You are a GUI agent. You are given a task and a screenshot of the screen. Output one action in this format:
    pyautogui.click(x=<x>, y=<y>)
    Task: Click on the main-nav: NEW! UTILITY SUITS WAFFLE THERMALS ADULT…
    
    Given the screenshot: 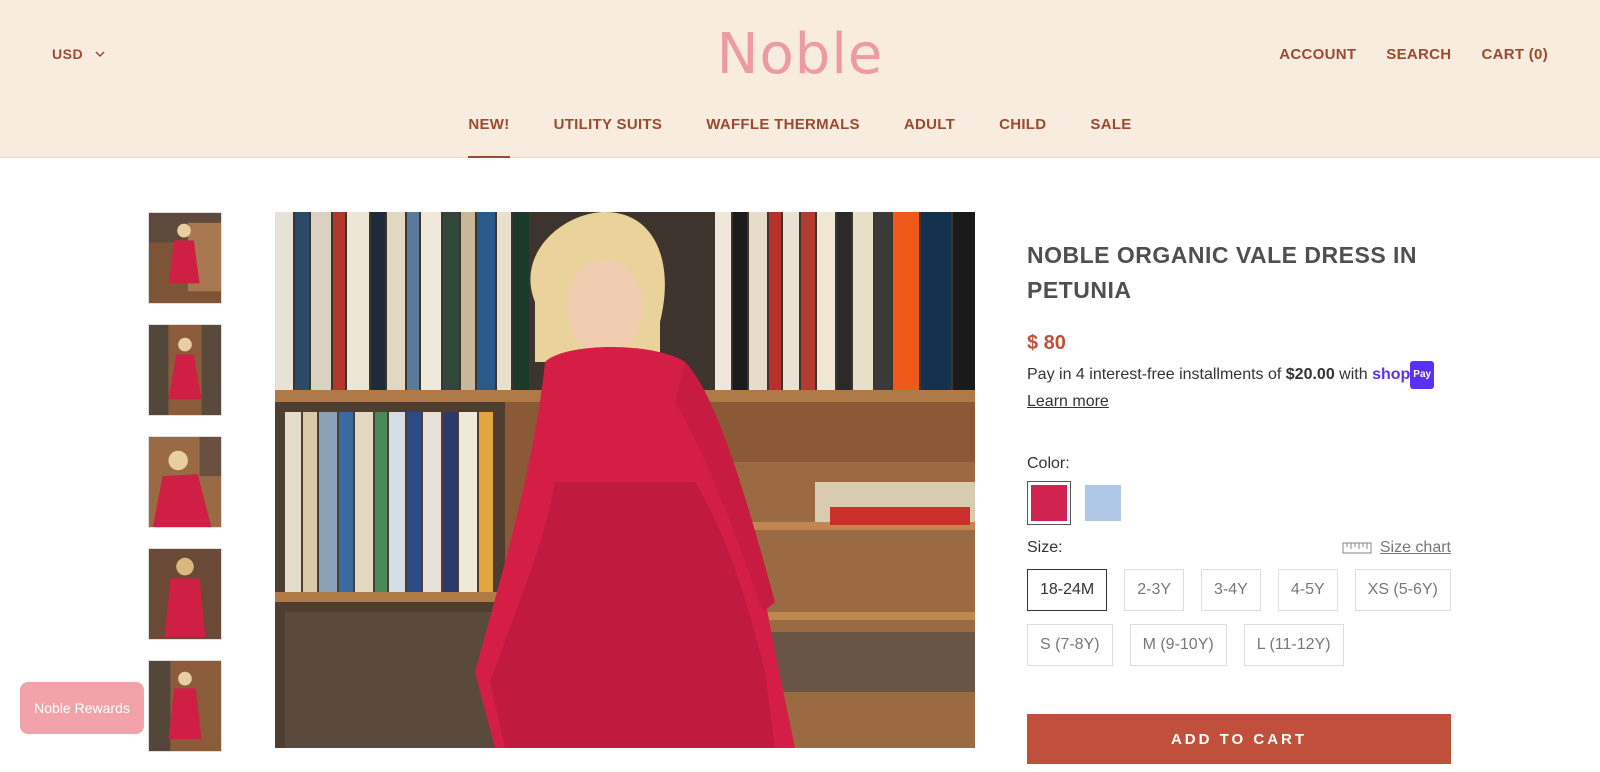 What is the action you would take?
    pyautogui.click(x=800, y=137)
    